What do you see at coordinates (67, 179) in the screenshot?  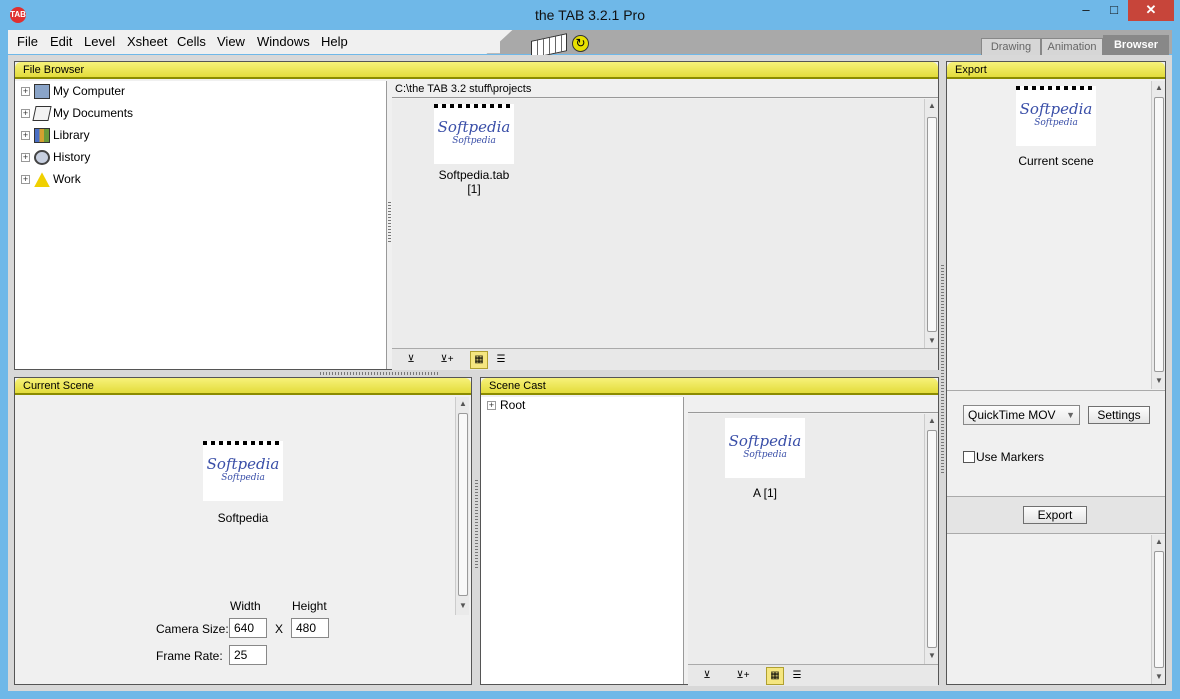 I see `tree-label: Work` at bounding box center [67, 179].